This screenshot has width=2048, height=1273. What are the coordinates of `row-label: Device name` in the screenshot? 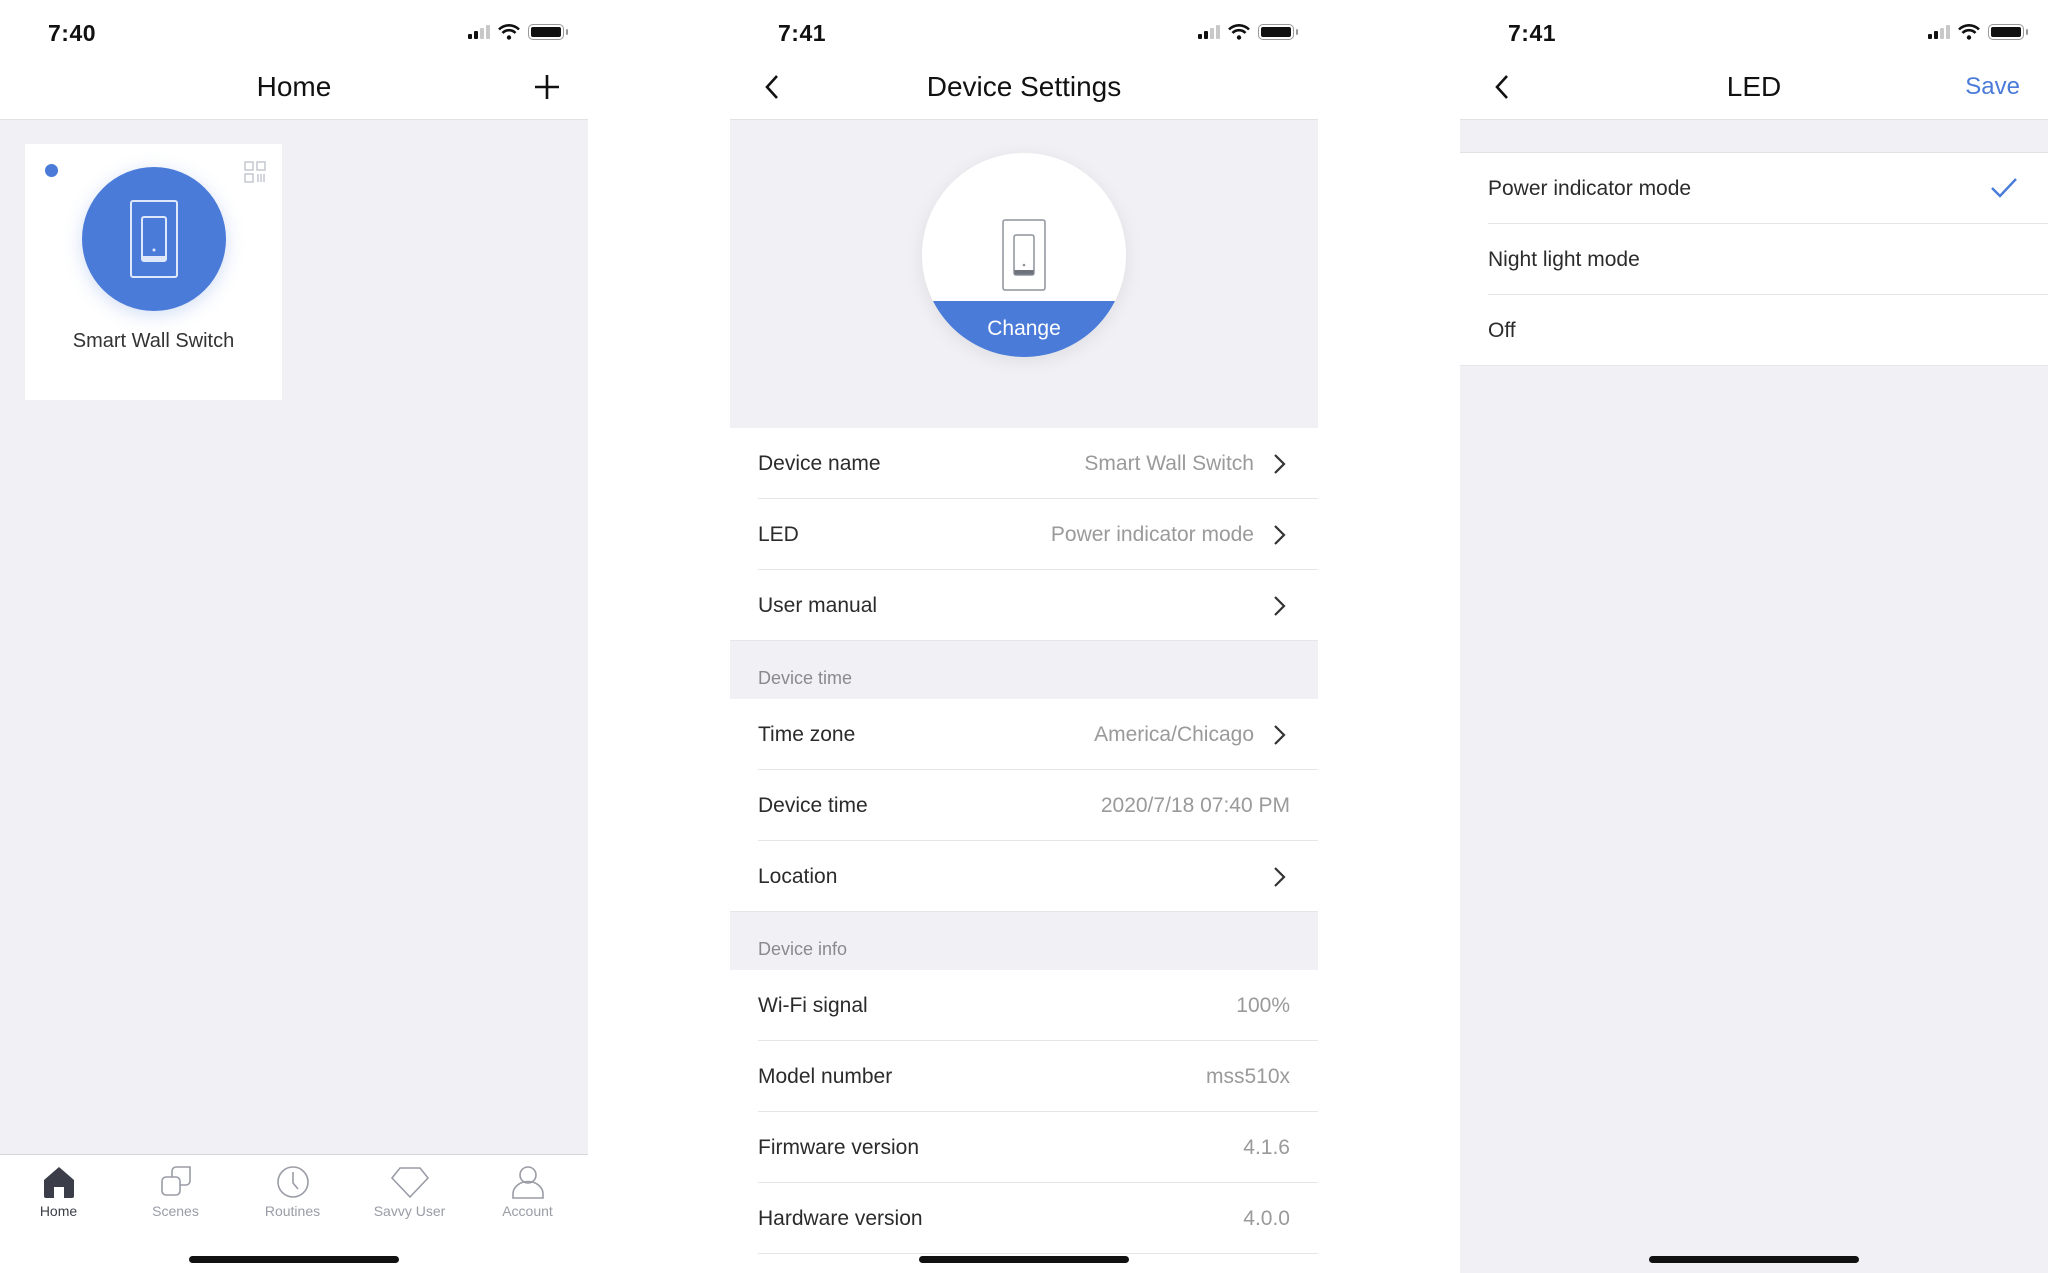 It's located at (819, 463).